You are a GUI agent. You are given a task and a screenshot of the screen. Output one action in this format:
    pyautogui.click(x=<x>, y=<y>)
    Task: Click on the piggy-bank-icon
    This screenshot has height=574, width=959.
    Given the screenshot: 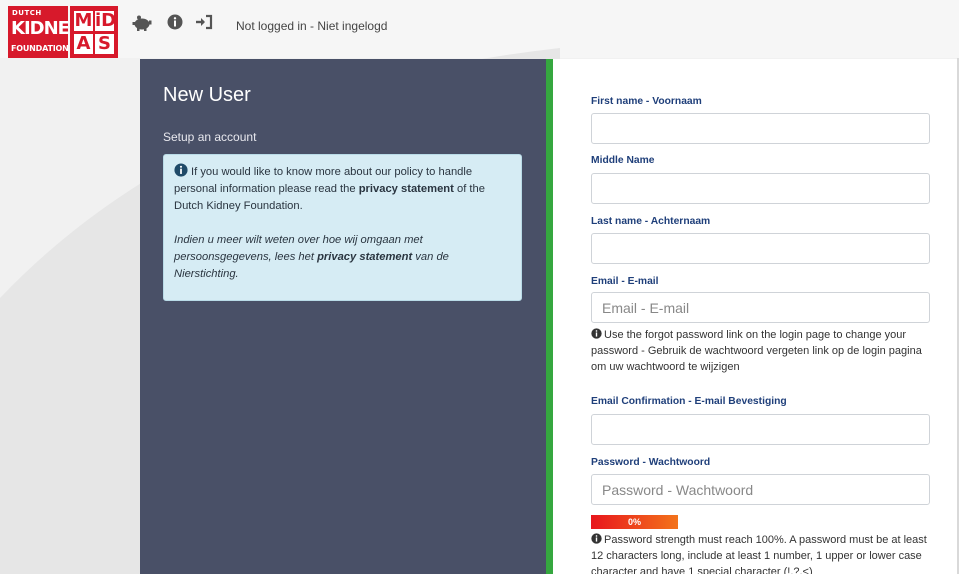 What is the action you would take?
    pyautogui.click(x=142, y=23)
    